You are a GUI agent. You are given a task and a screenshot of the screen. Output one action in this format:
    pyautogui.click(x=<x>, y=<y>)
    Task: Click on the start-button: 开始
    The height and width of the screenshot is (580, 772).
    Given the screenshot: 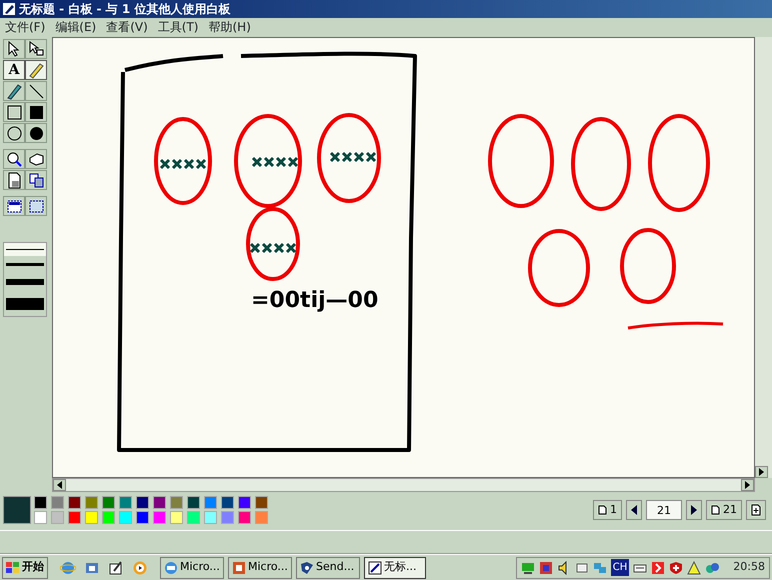 What is the action you would take?
    pyautogui.click(x=25, y=567)
    